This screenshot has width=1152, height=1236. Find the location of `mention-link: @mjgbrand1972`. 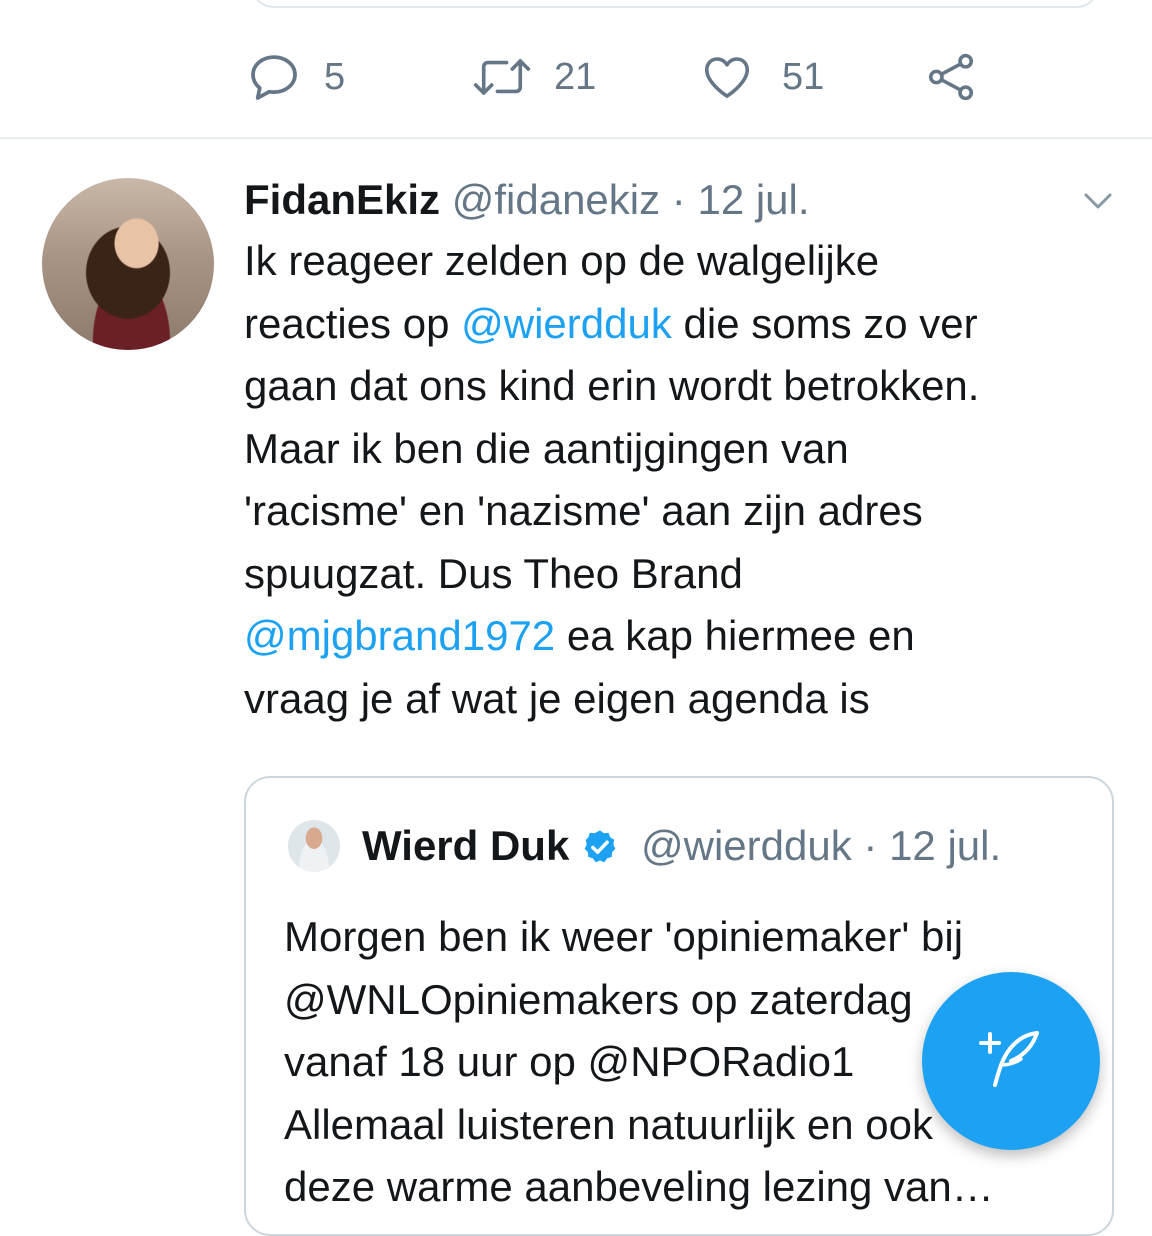

mention-link: @mjgbrand1972 is located at coordinates (399, 635).